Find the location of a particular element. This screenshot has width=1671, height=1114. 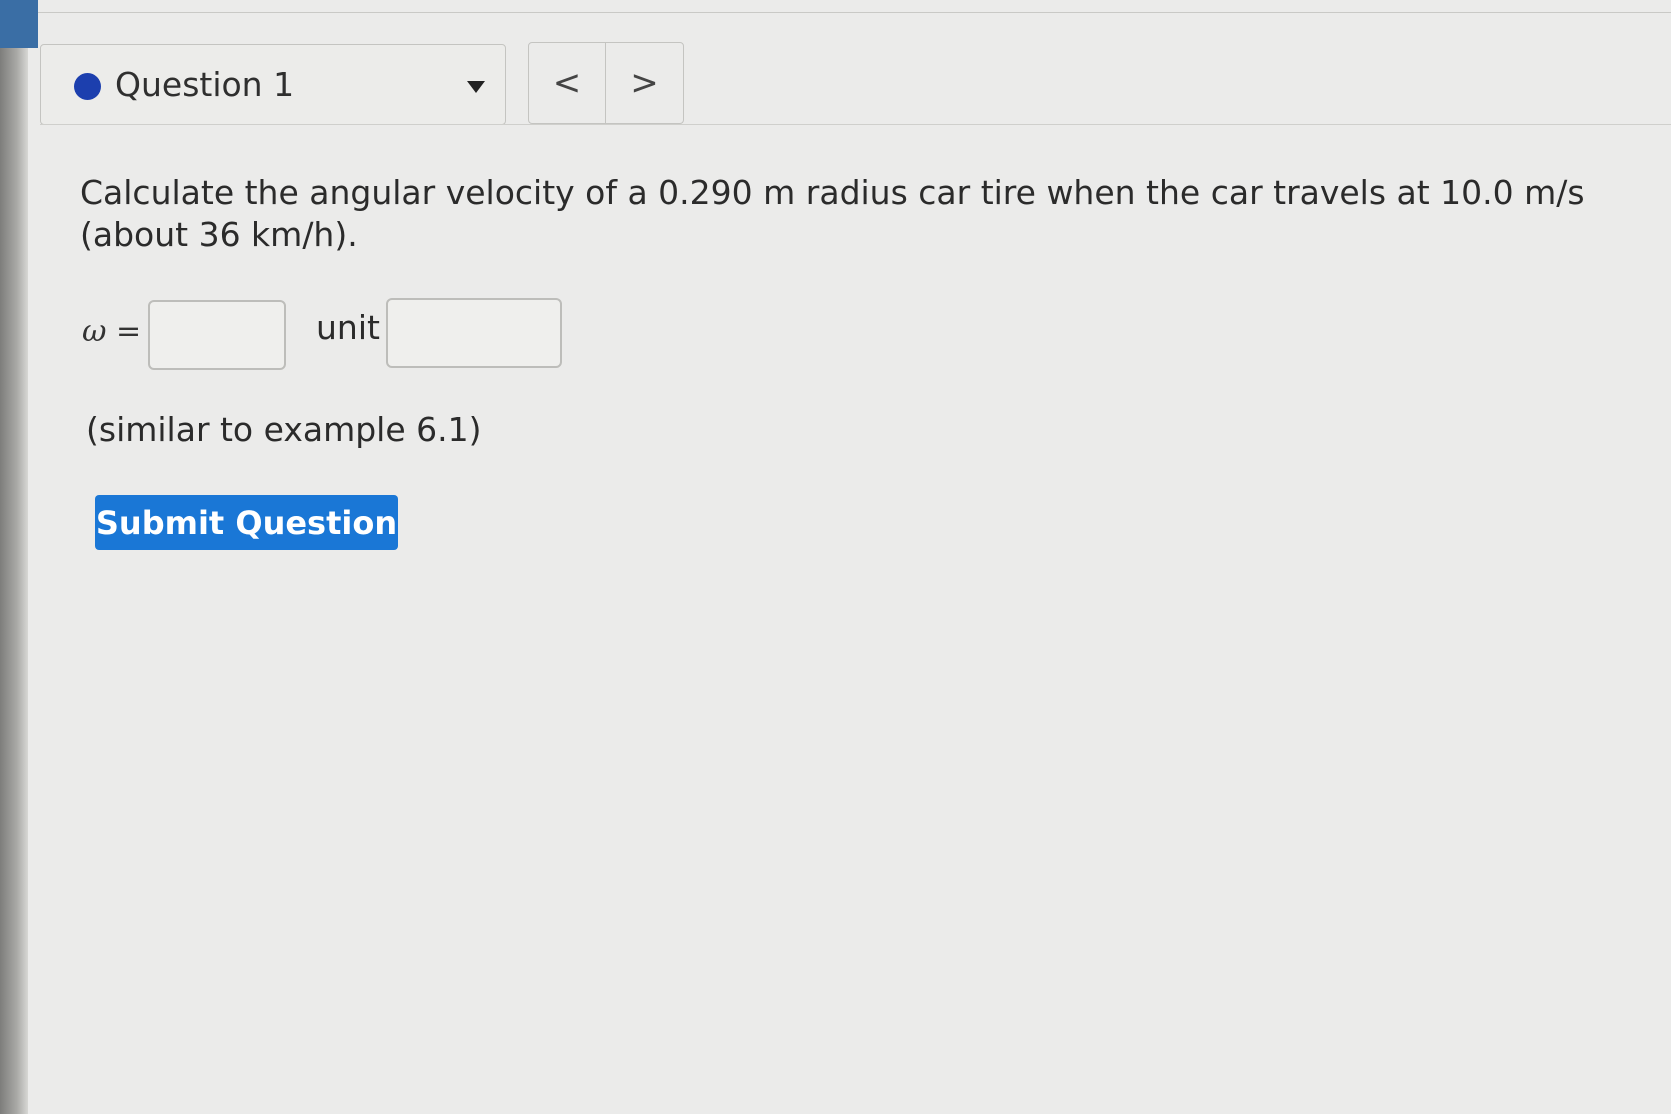

next-question-button: > is located at coordinates (644, 83).